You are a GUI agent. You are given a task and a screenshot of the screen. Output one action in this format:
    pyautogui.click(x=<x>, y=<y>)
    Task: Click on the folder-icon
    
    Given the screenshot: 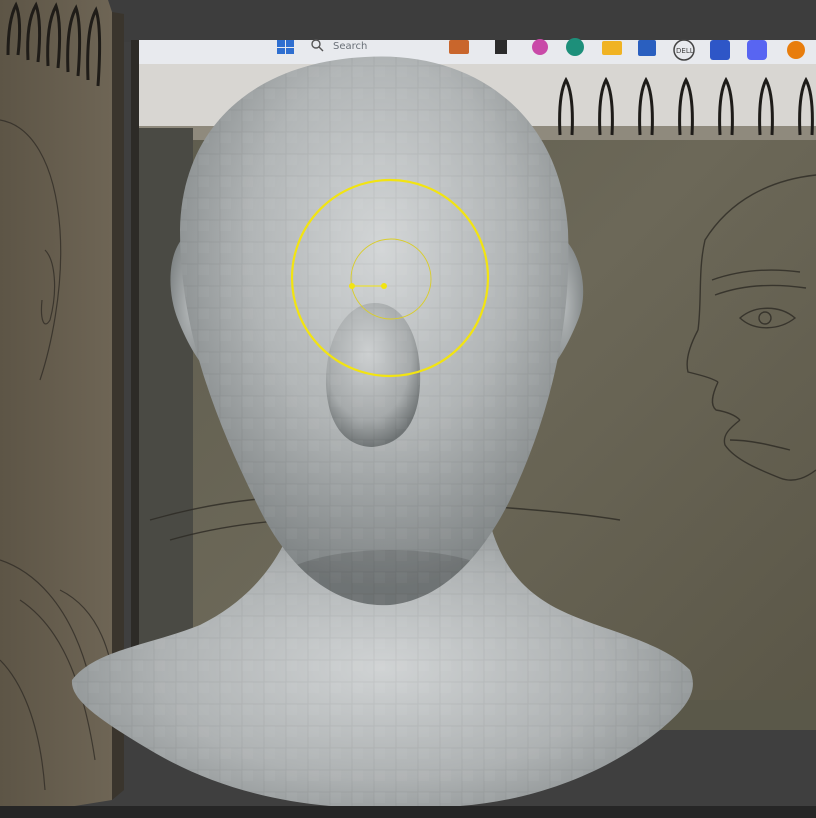 What is the action you would take?
    pyautogui.click(x=612, y=48)
    